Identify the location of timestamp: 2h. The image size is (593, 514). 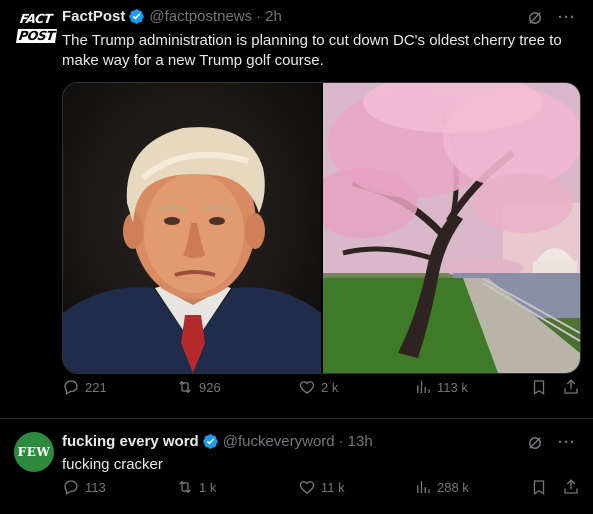
(273, 16).